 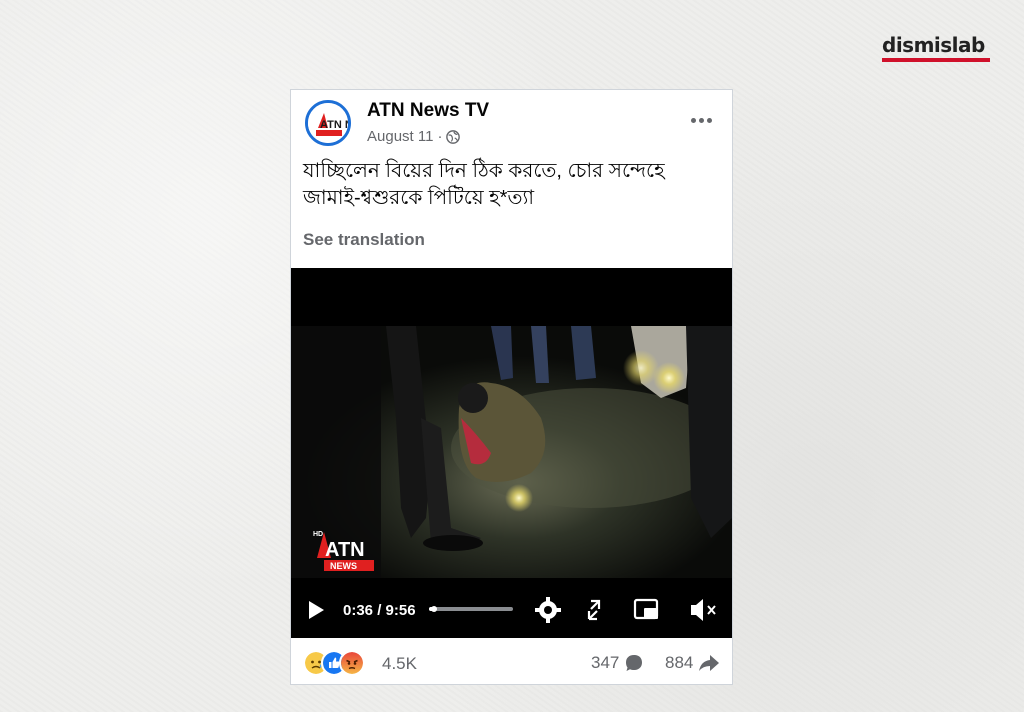 What do you see at coordinates (400, 136) in the screenshot?
I see `post-date-text: August 11` at bounding box center [400, 136].